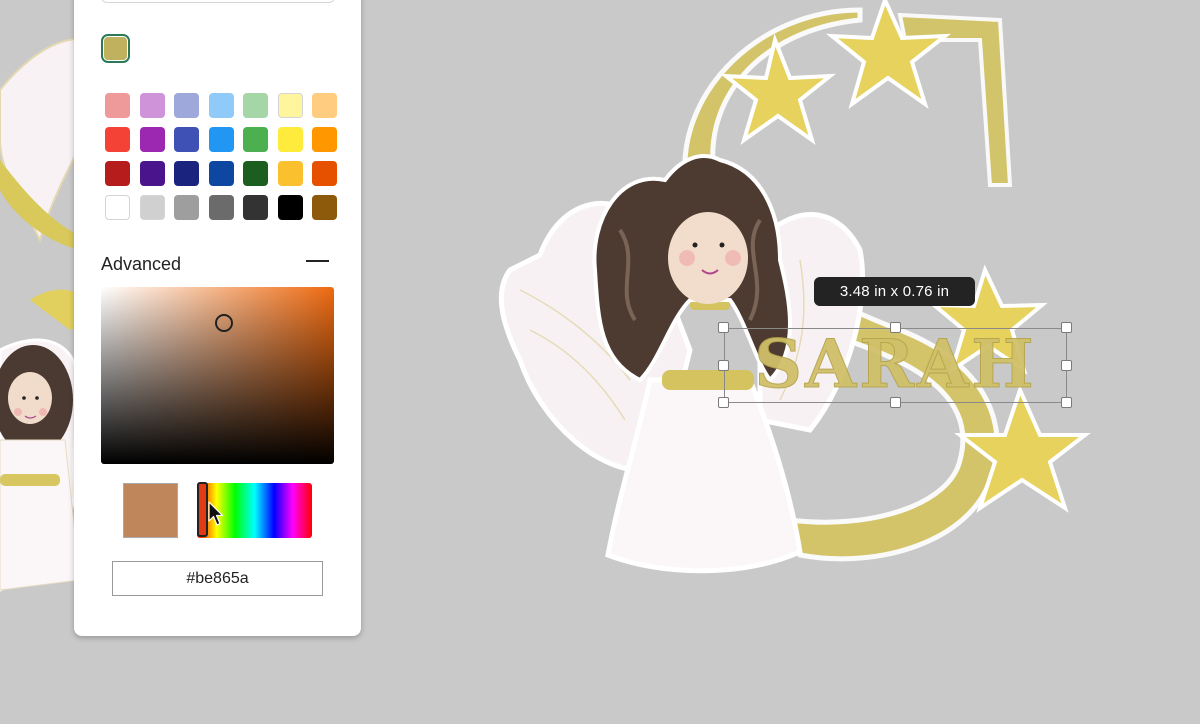  Describe the element at coordinates (1066, 327) in the screenshot. I see `resize-handle-top-right` at that location.